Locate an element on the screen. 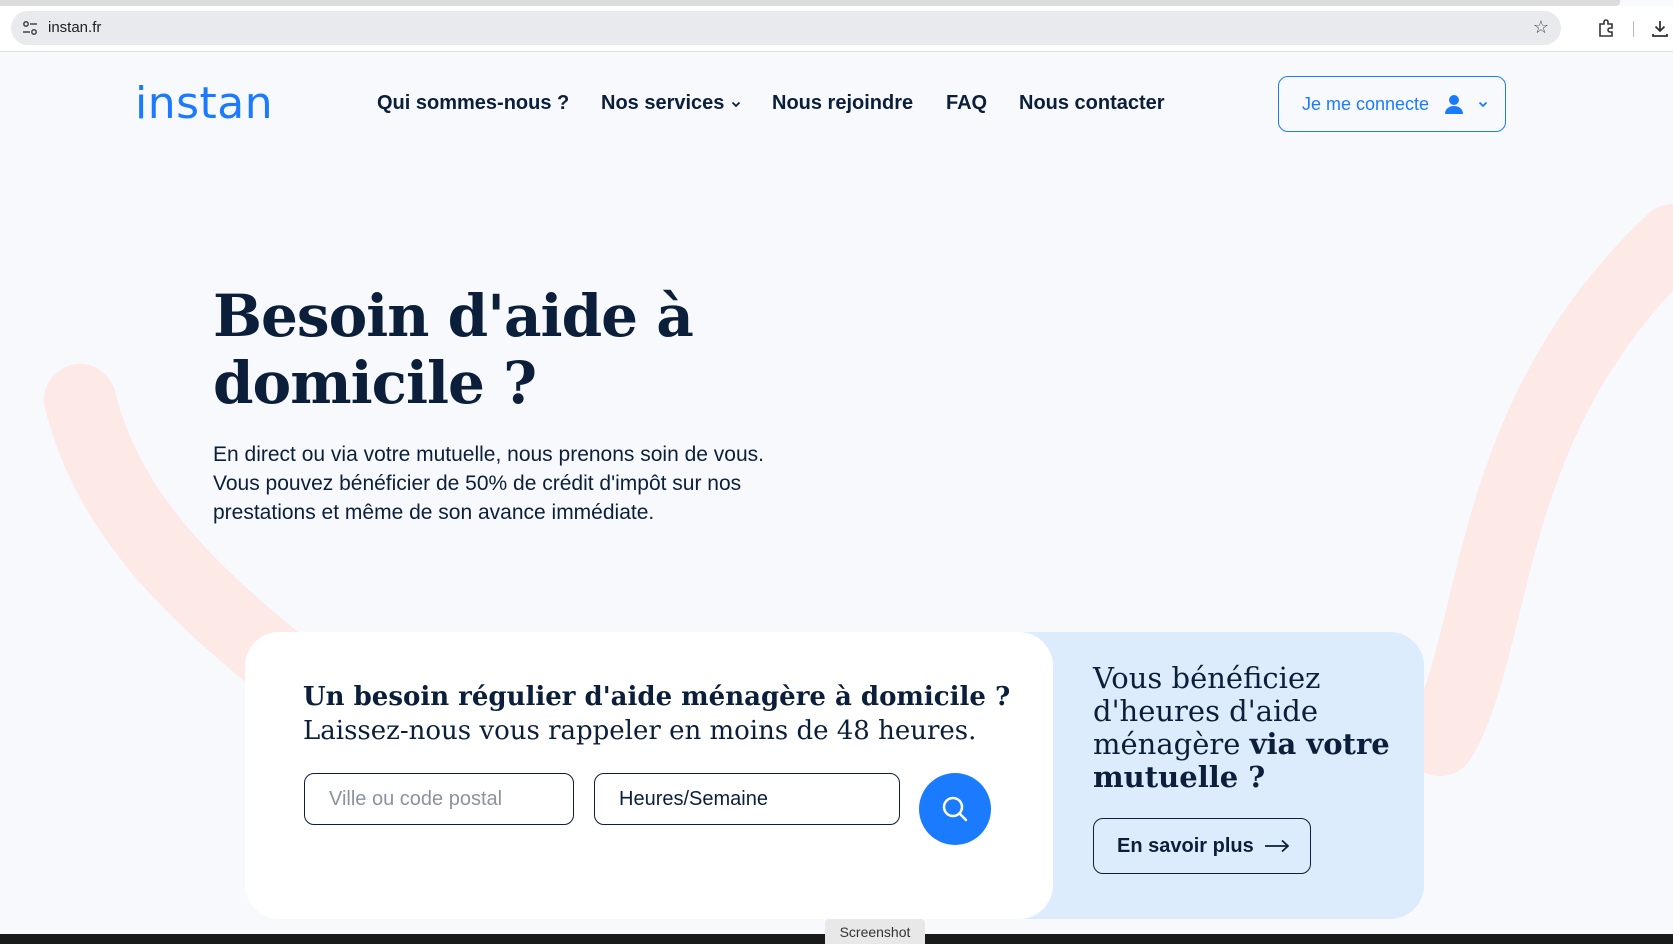  download-icon is located at coordinates (1660, 28).